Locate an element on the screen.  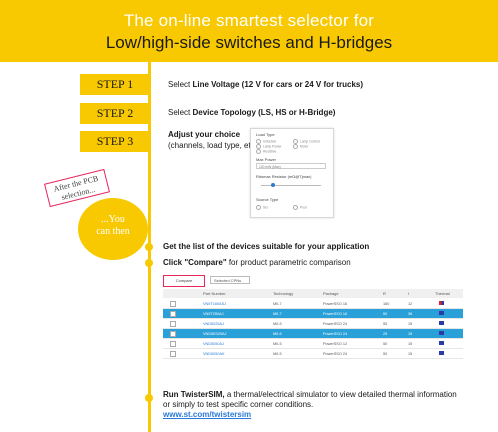
table-row: VND5025AJ M0-5 PowerSSO 24 50 15 is located at coordinates (313, 324).